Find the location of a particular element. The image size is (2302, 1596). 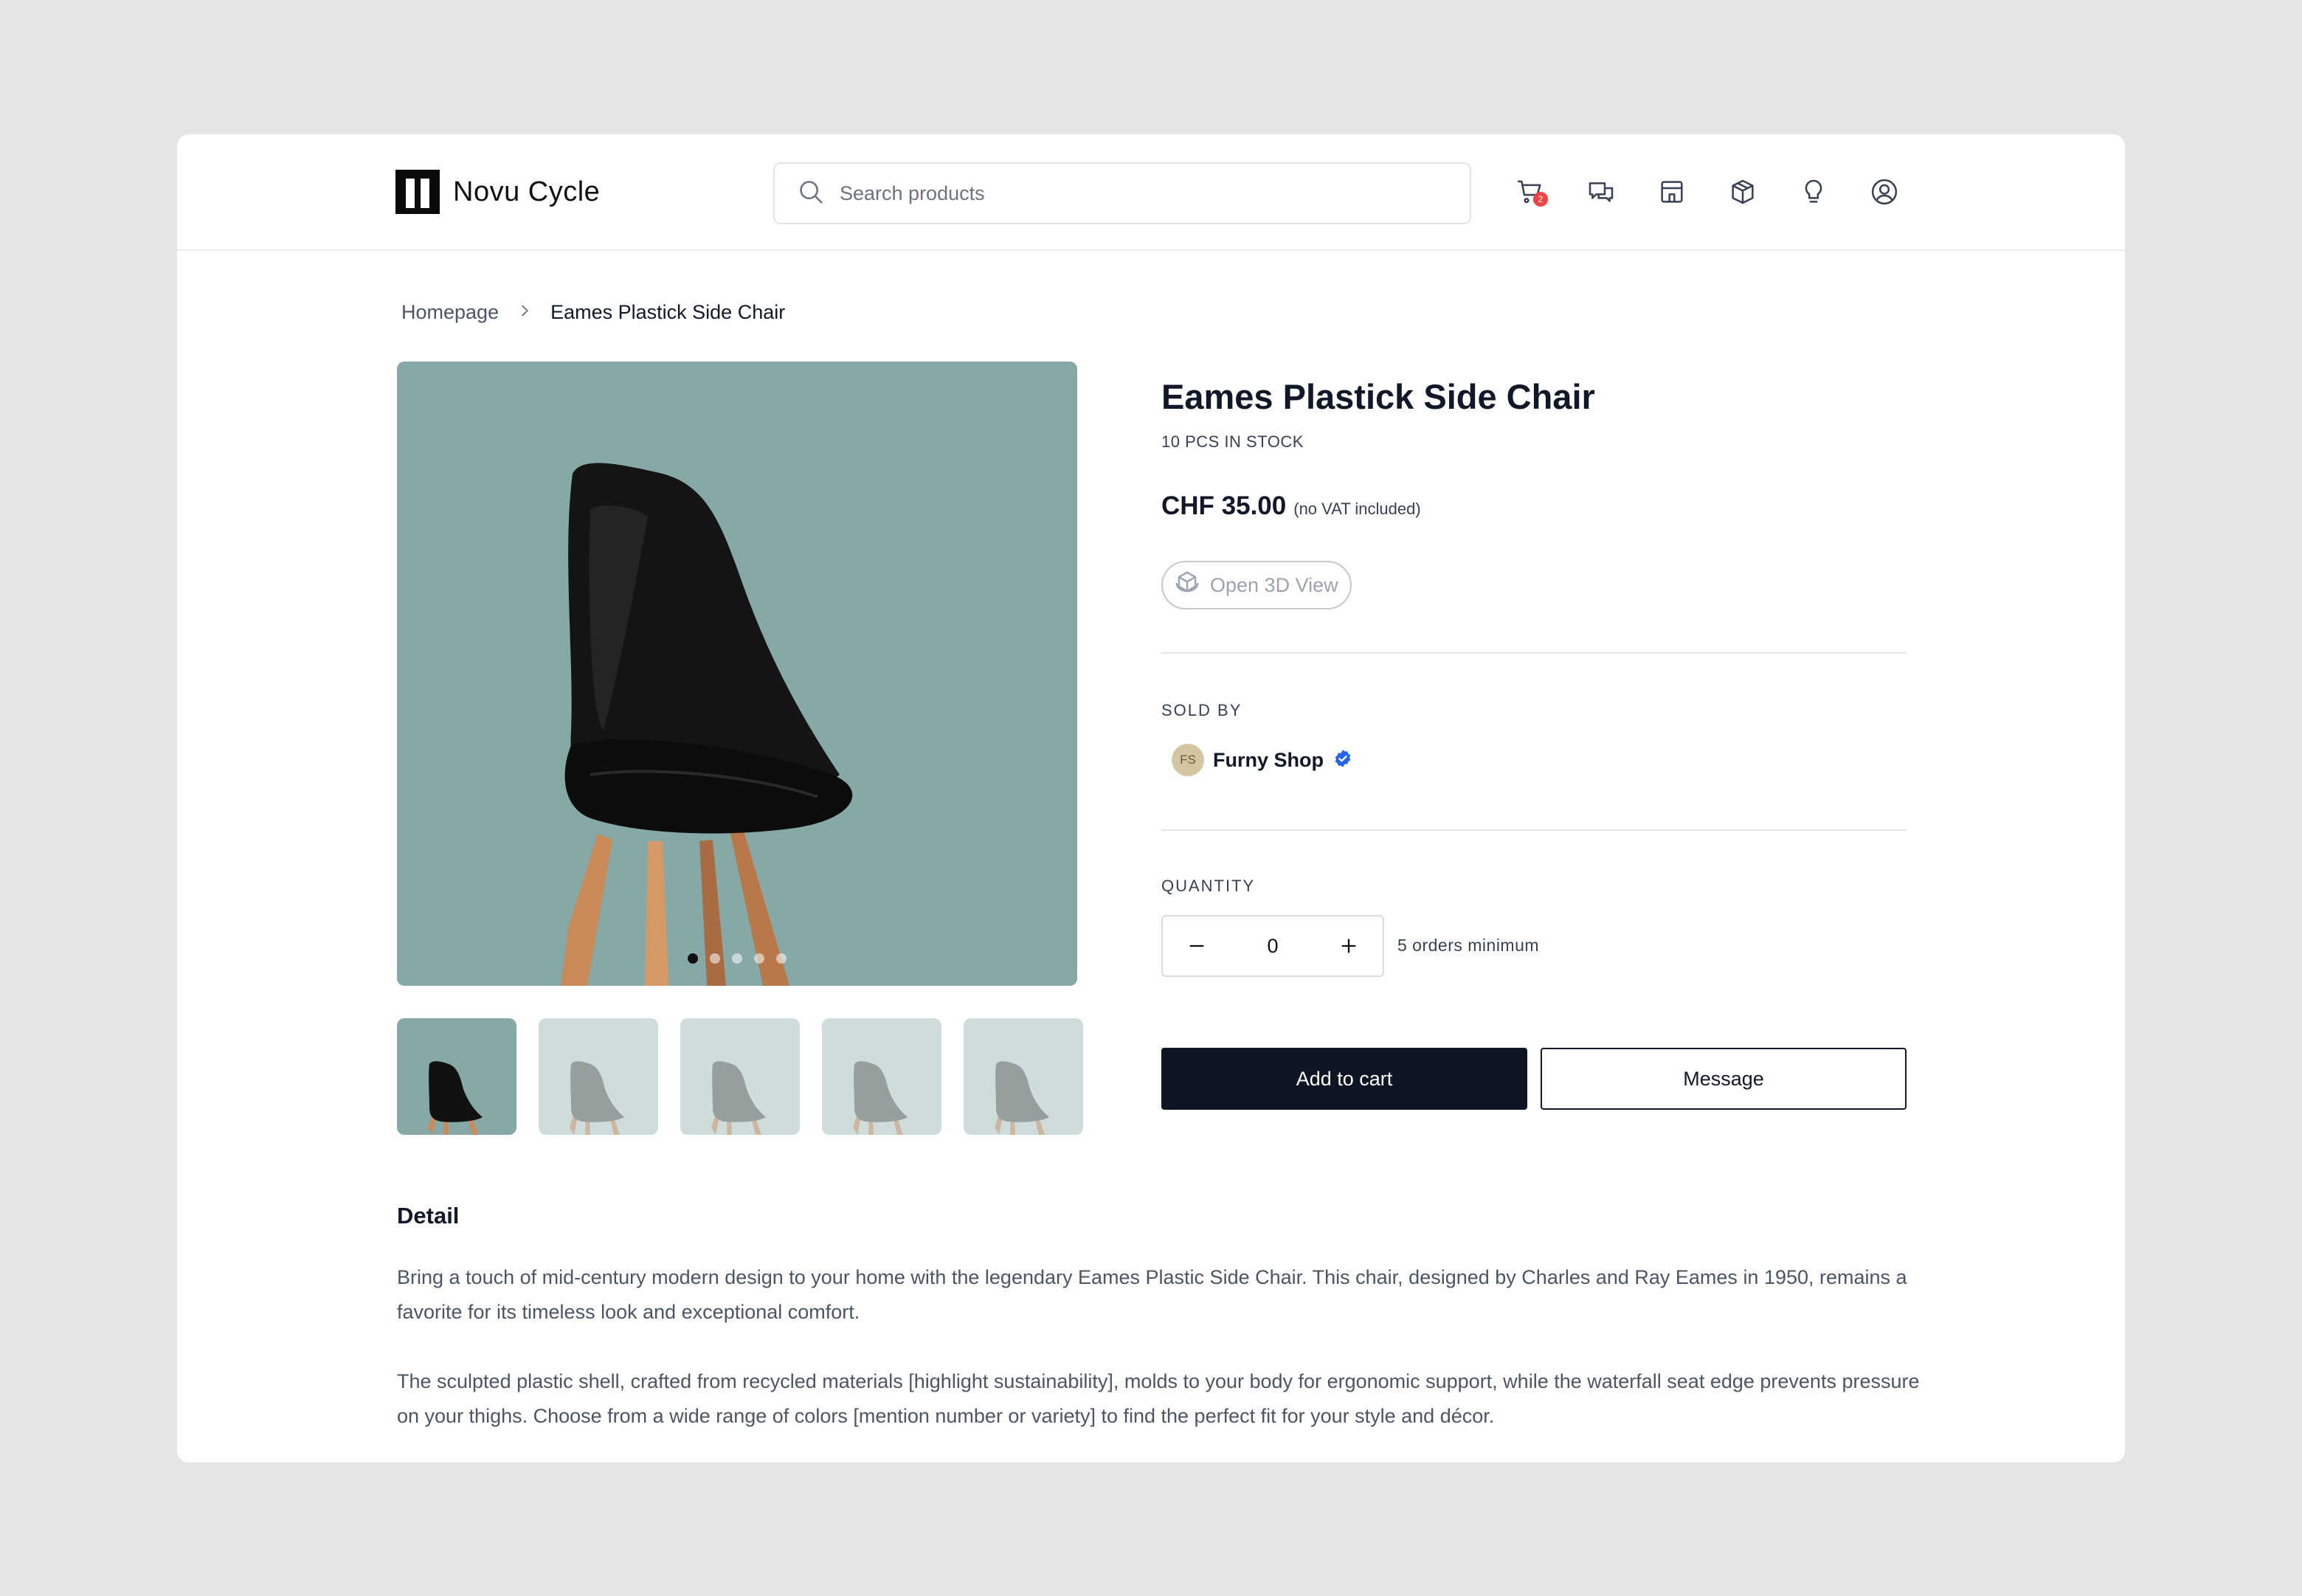

cart-count-badge: 2 is located at coordinates (1541, 199).